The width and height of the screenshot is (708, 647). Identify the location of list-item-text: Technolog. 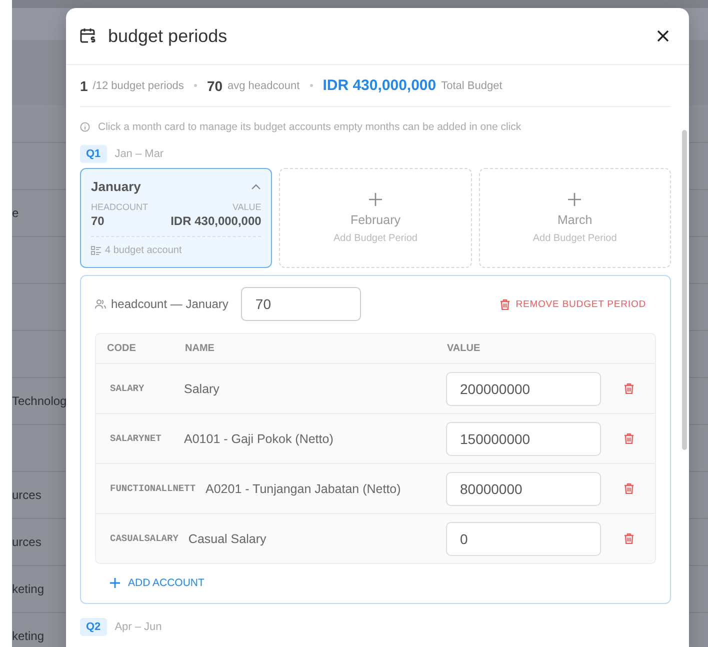
(39, 401).